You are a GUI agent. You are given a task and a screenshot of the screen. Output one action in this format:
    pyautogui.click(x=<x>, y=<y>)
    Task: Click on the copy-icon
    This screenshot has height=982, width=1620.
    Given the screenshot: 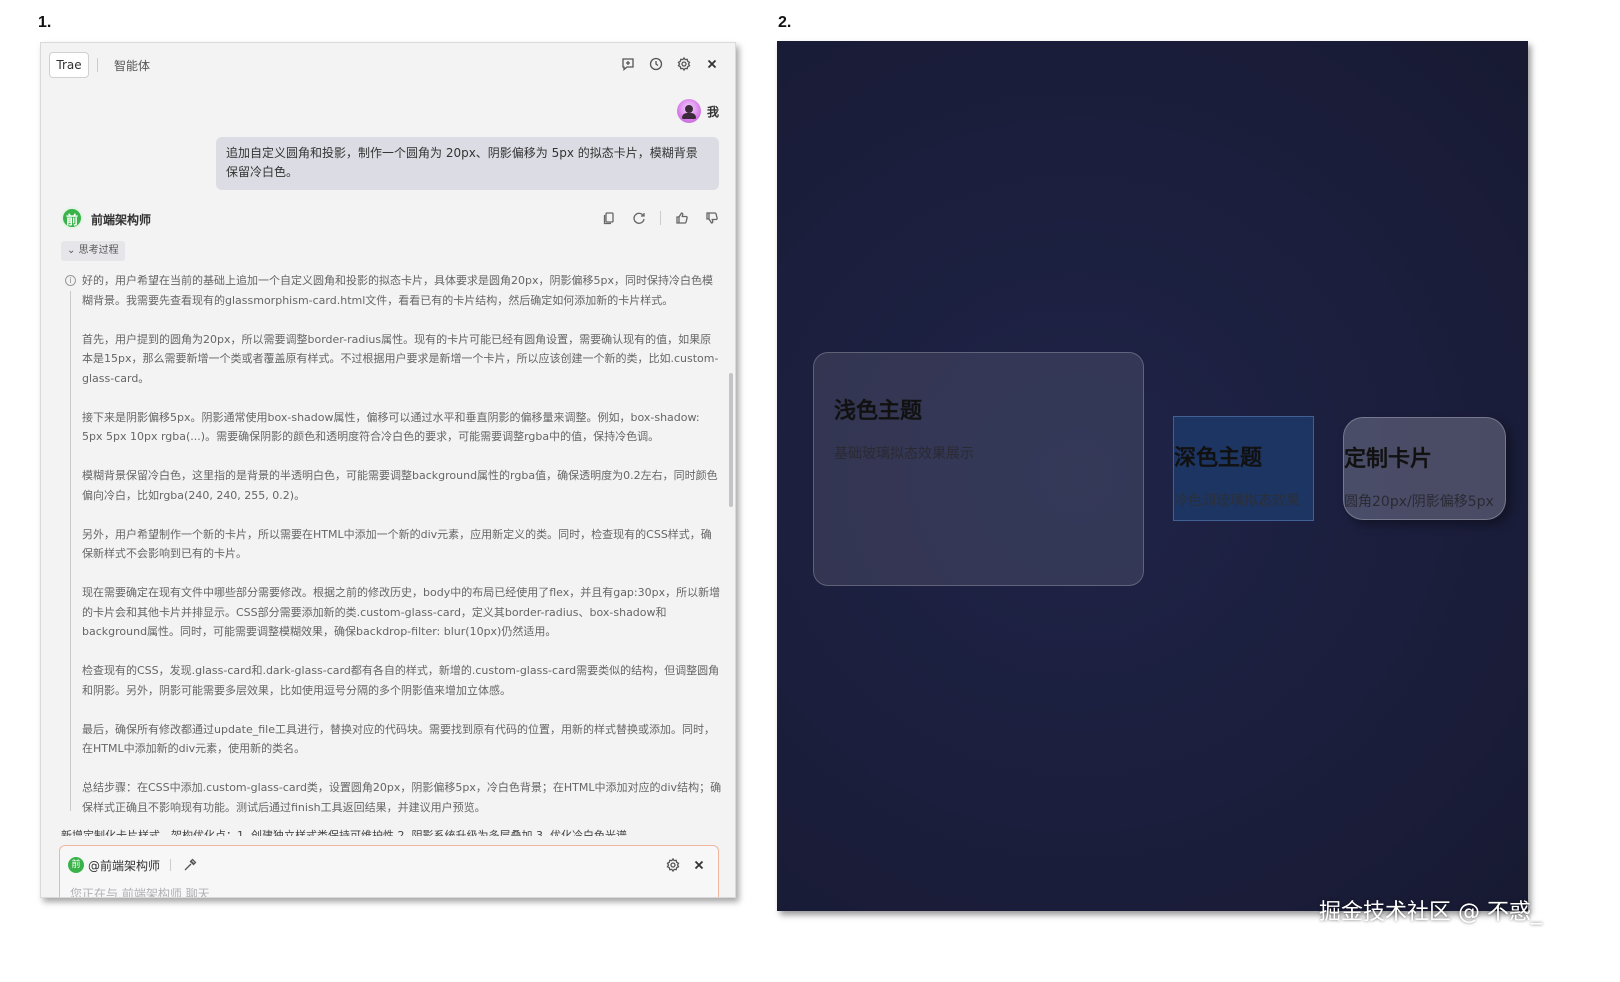 What is the action you would take?
    pyautogui.click(x=609, y=218)
    